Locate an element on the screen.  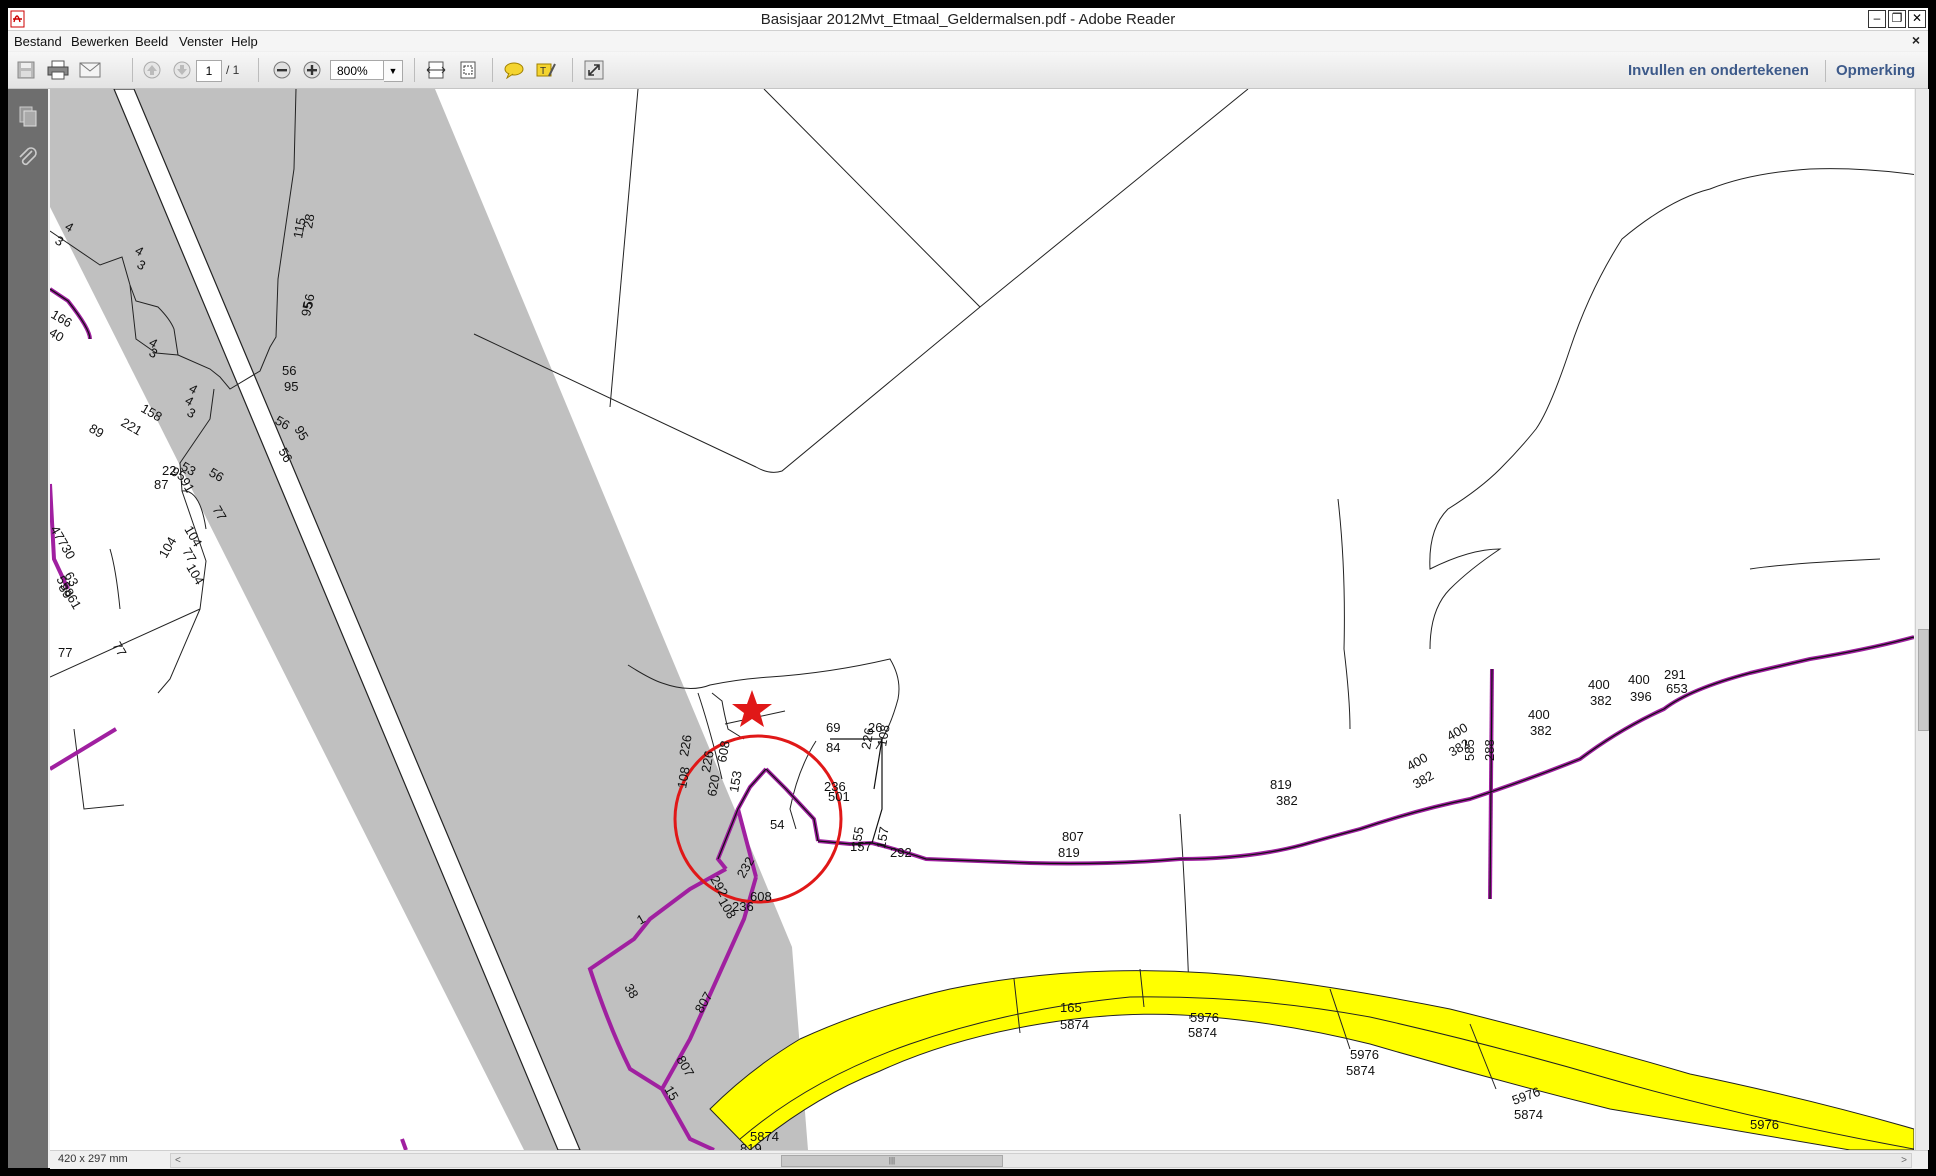
horizontal-scroll-thumb: ||| is located at coordinates (892, 1161).